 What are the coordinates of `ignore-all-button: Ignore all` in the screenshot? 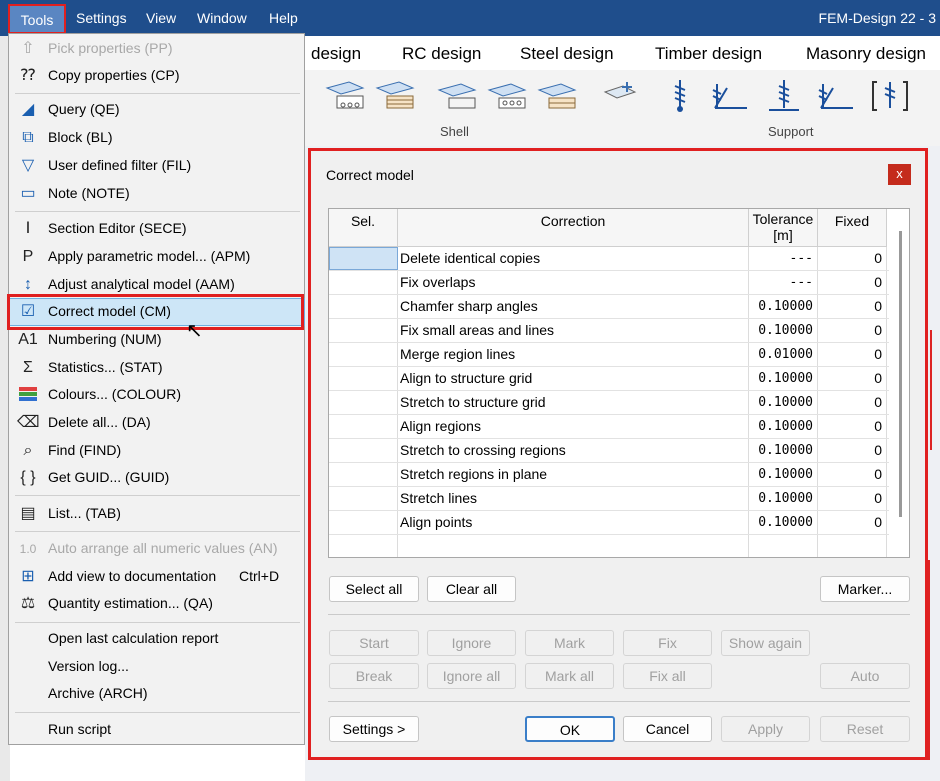 It's located at (471, 676).